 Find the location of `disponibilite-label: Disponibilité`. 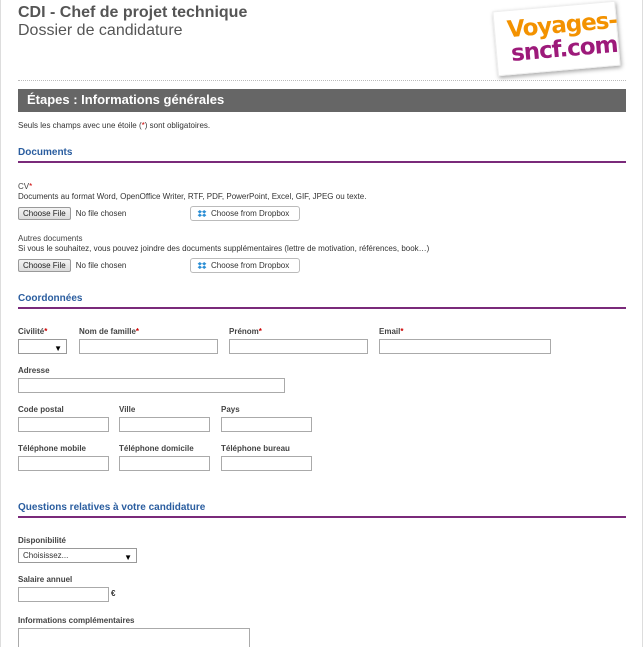

disponibilite-label: Disponibilité is located at coordinates (42, 540).